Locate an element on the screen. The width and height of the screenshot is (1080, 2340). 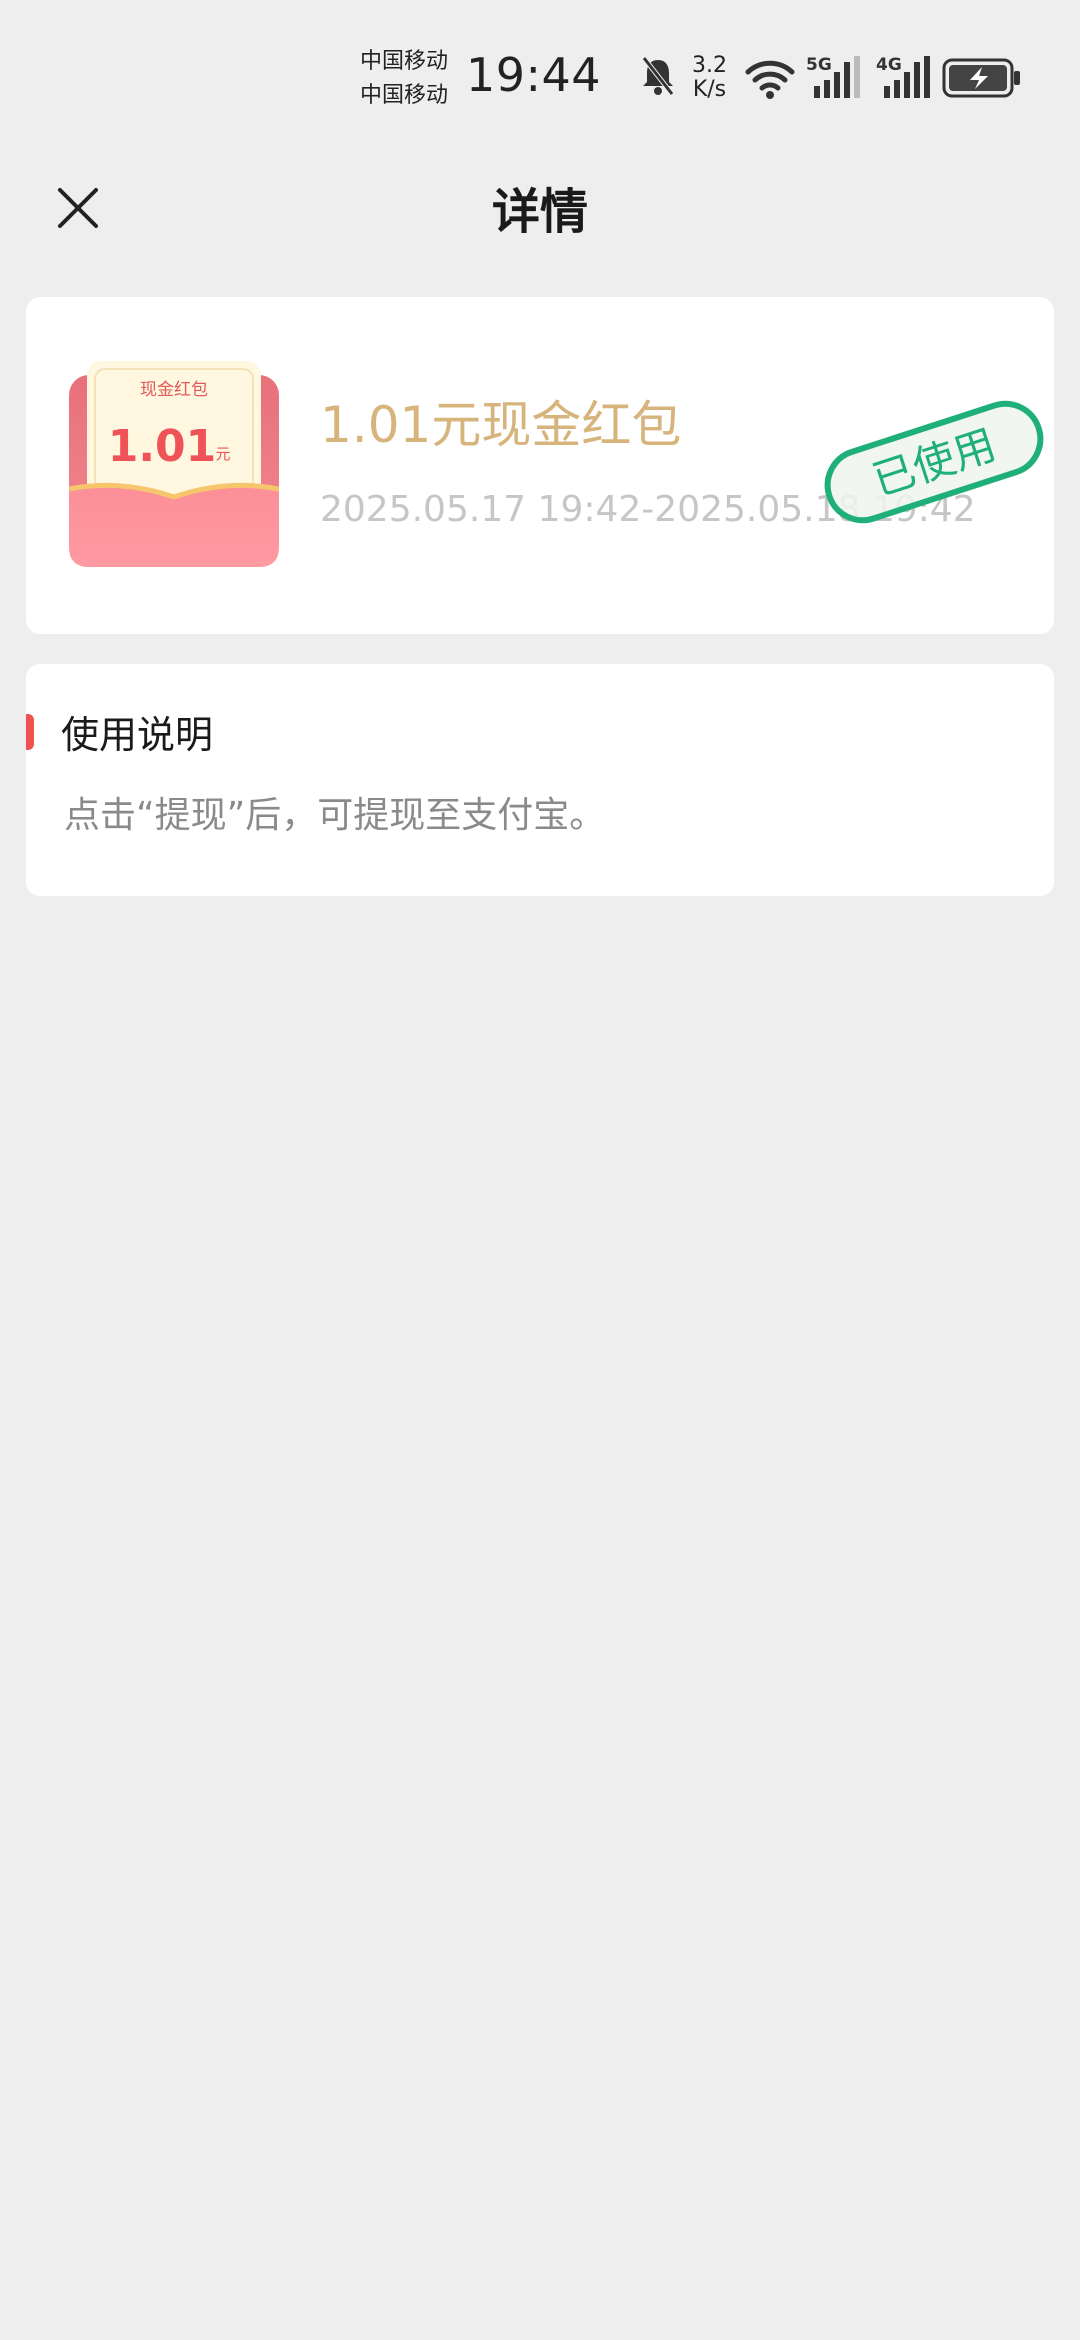
used-stamp: 已使用 is located at coordinates (934, 462).